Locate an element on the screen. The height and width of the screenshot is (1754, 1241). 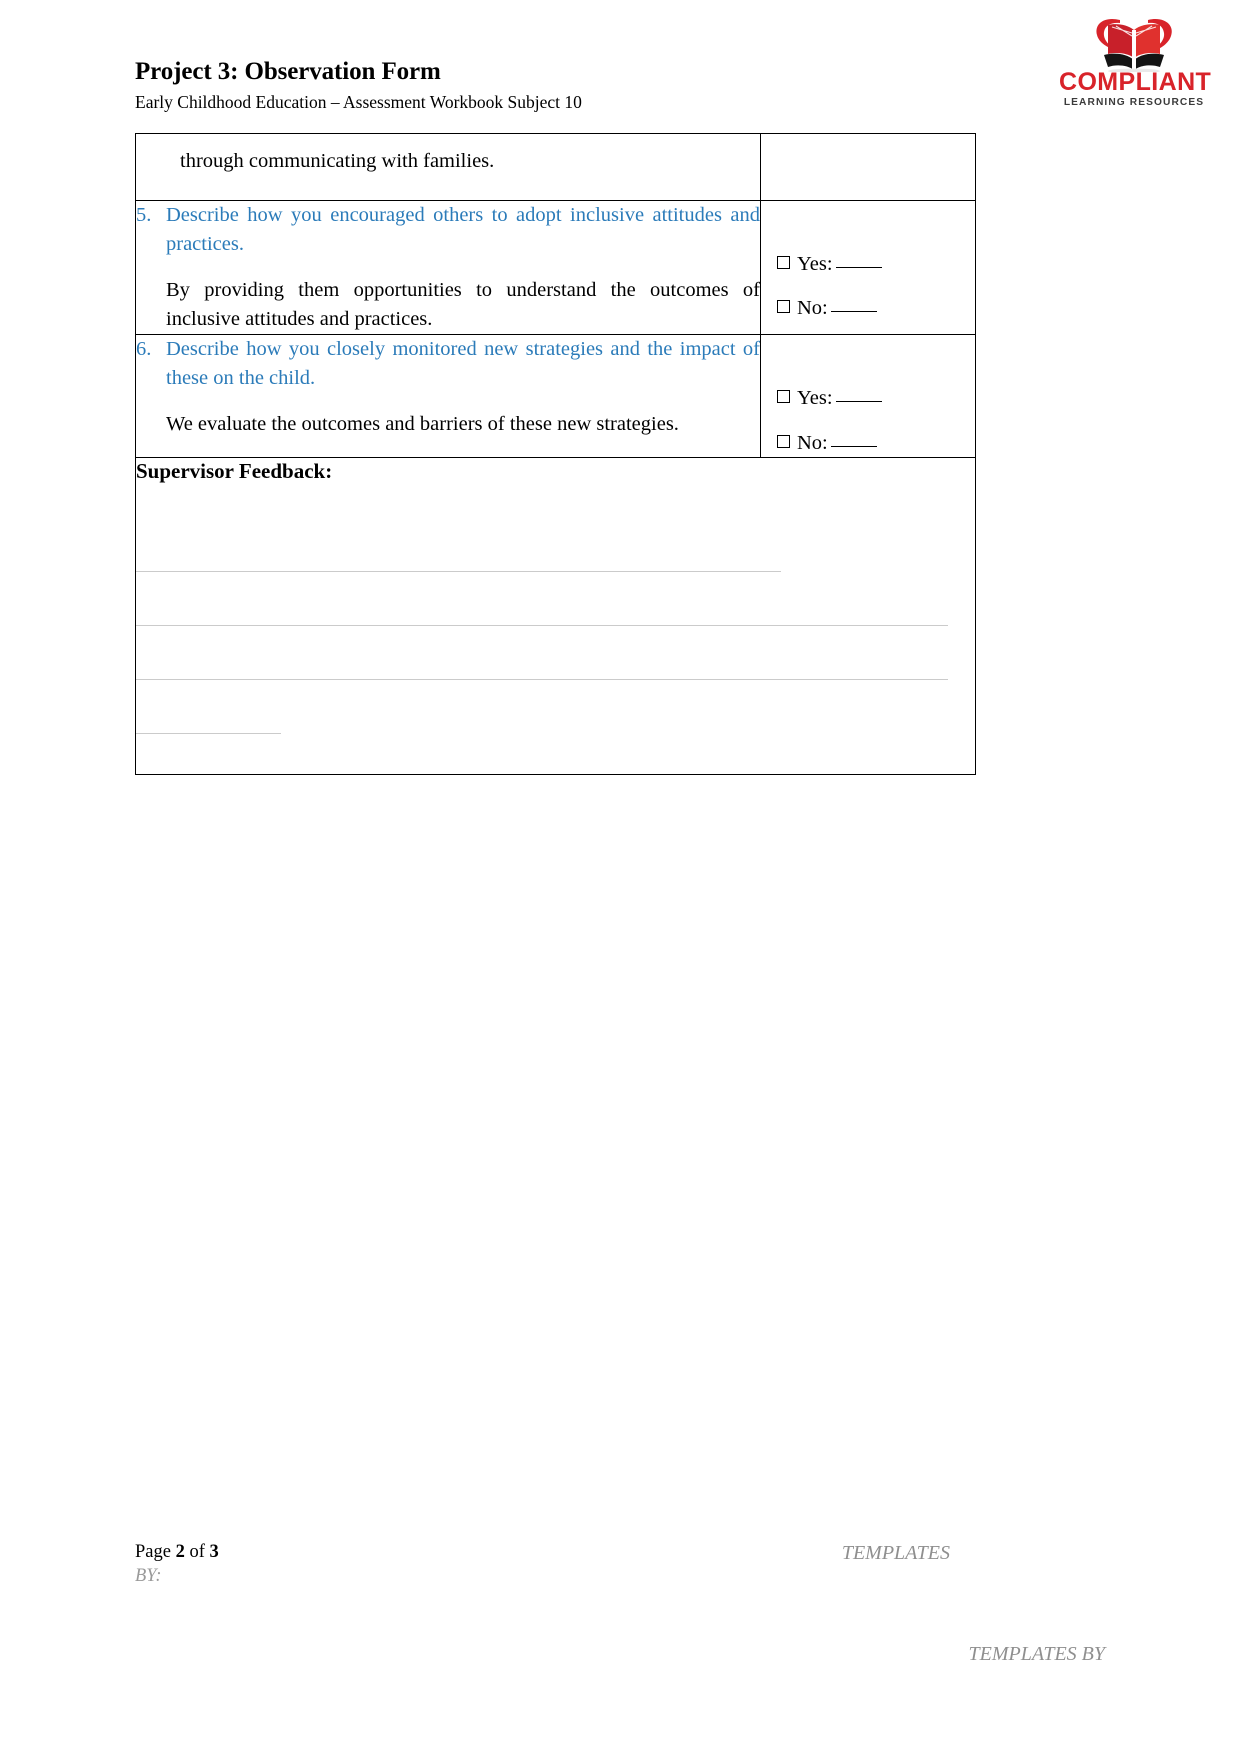
checkbox-group-5: Yes: No: is located at coordinates (868, 262).